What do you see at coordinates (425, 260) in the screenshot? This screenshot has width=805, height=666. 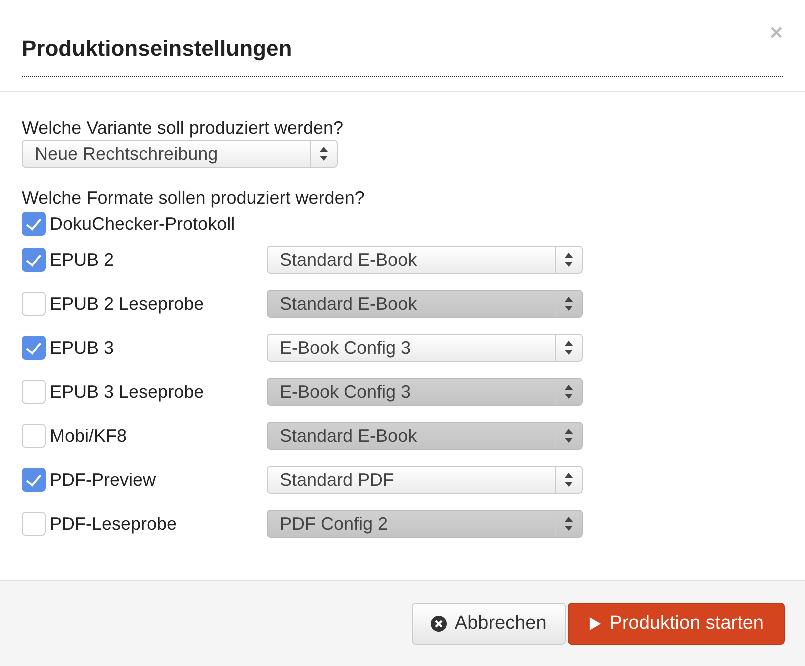 I see `config-dropdown: Standard E-Book` at bounding box center [425, 260].